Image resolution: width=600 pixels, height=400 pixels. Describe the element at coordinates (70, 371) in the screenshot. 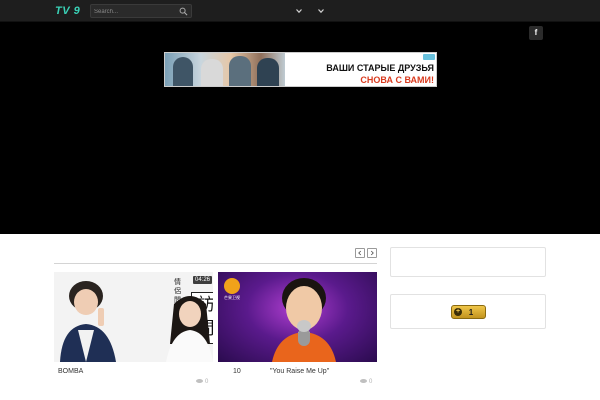

I see `video-title-link: BOMBA` at that location.